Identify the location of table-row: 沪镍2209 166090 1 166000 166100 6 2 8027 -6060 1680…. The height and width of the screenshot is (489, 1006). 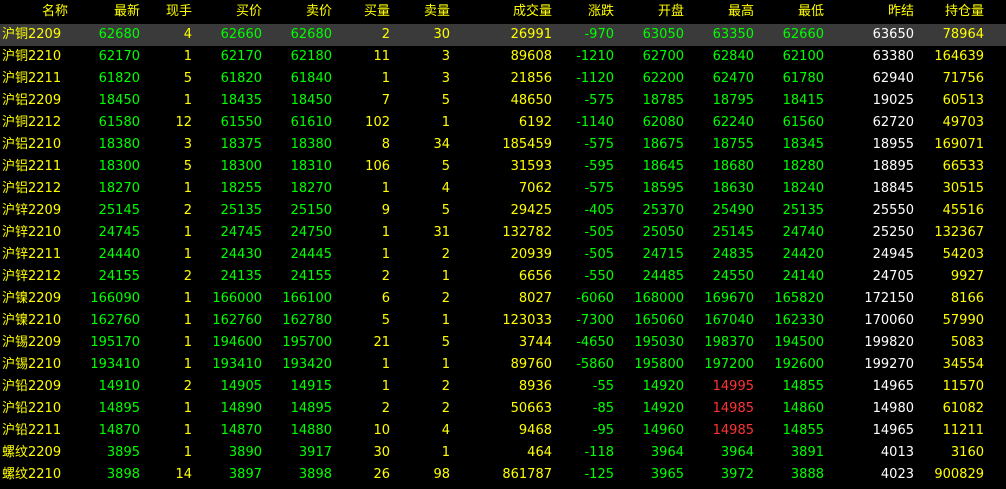
(503, 299).